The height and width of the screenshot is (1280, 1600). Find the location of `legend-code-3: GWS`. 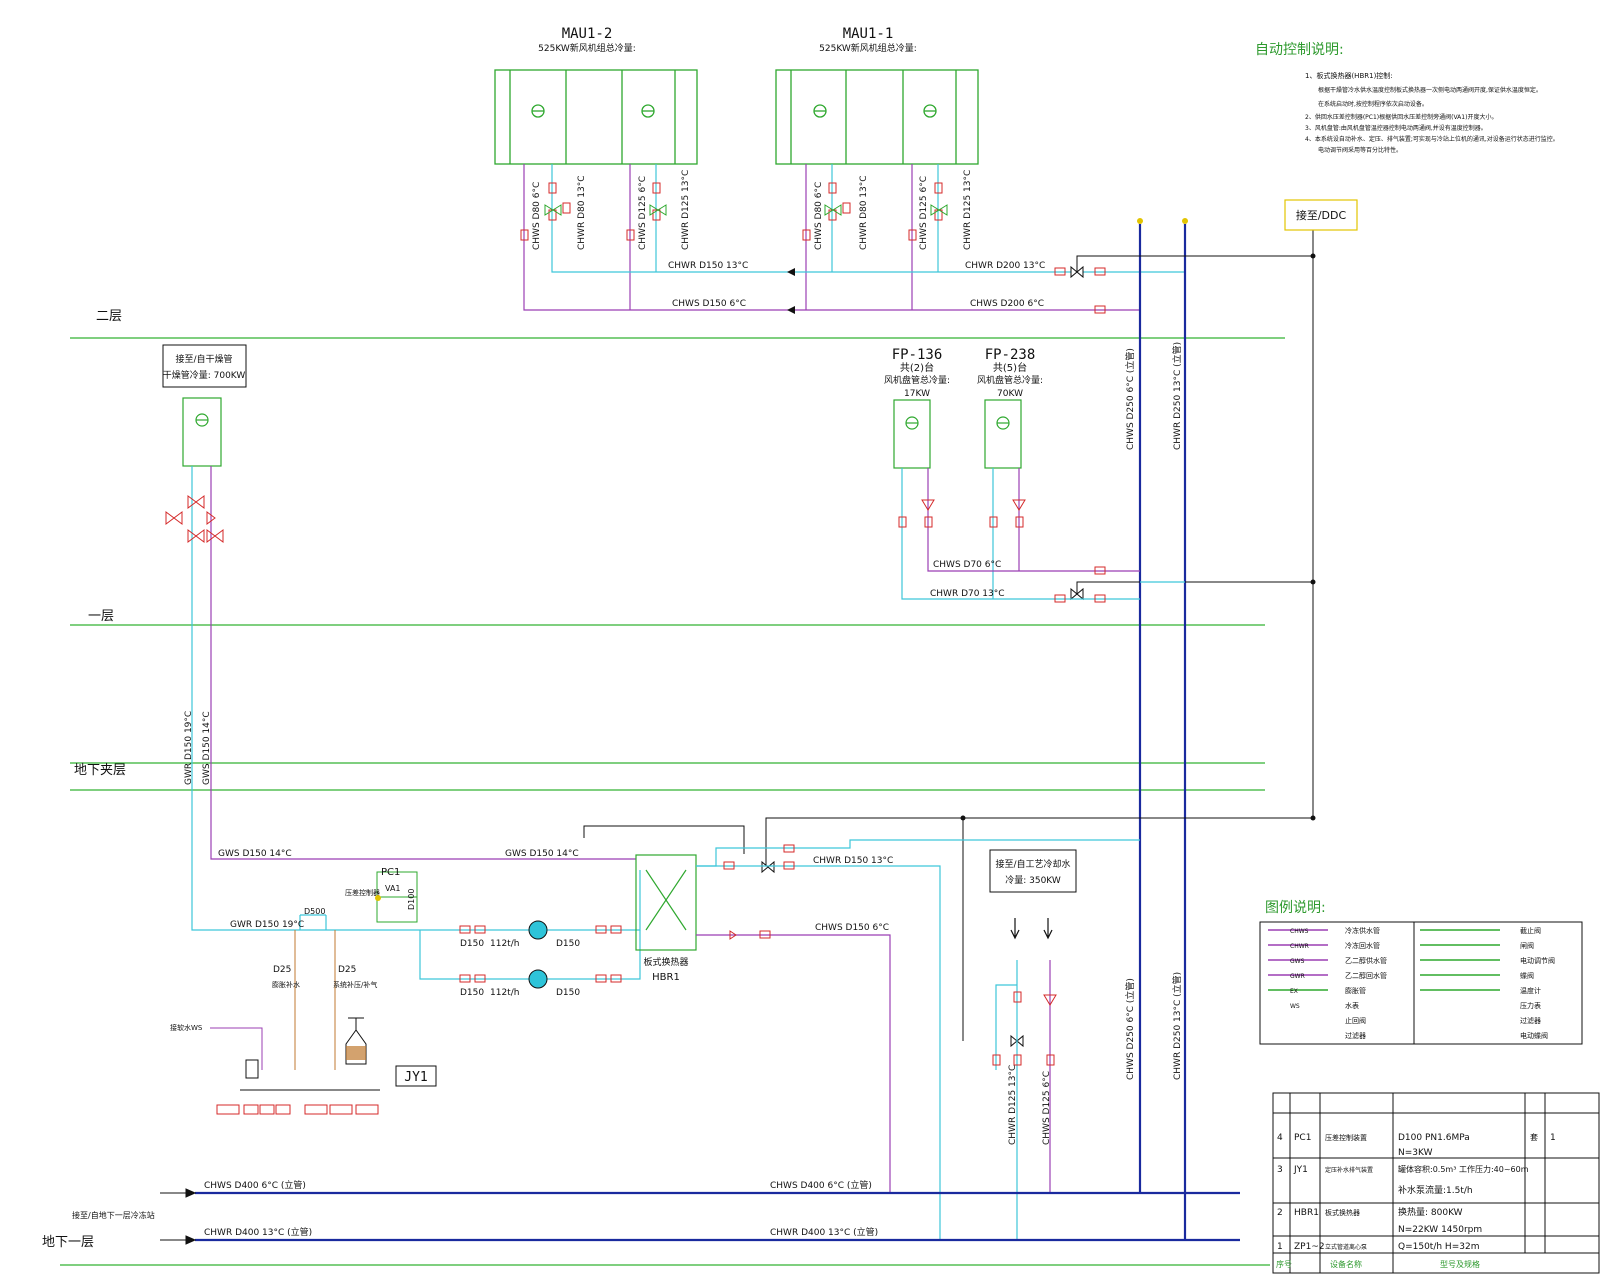

legend-code-3: GWS is located at coordinates (1297, 961).